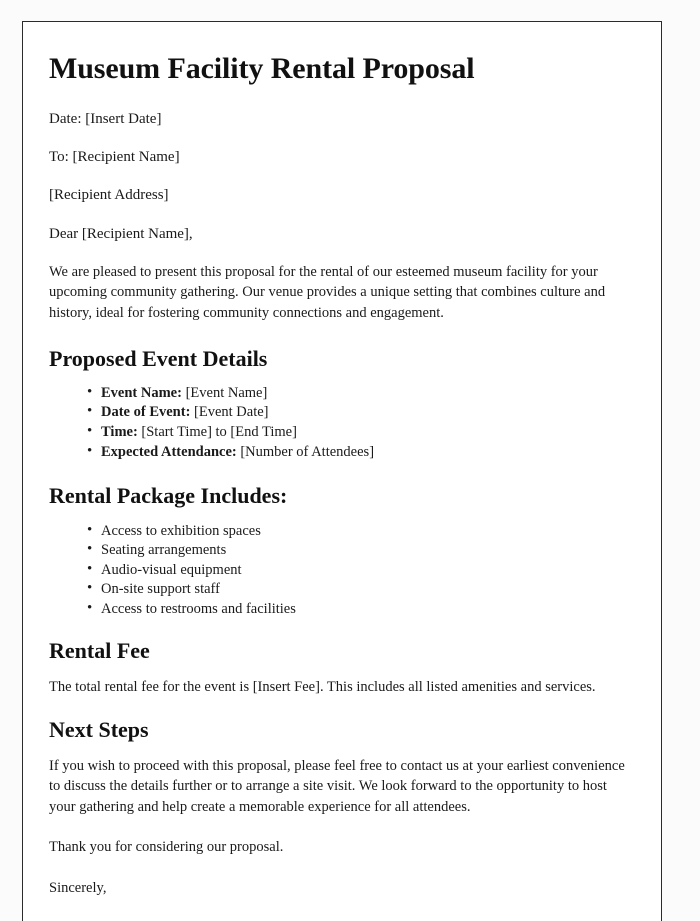  Describe the element at coordinates (160, 589) in the screenshot. I see `list-item-value: On-site support staff` at that location.